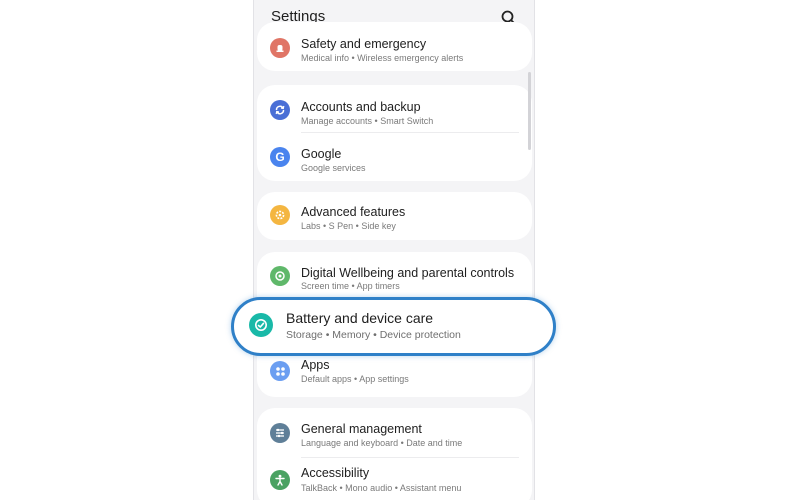 The height and width of the screenshot is (500, 800). I want to click on item-subtitle: Storage • Memory • Device protection, so click(373, 335).